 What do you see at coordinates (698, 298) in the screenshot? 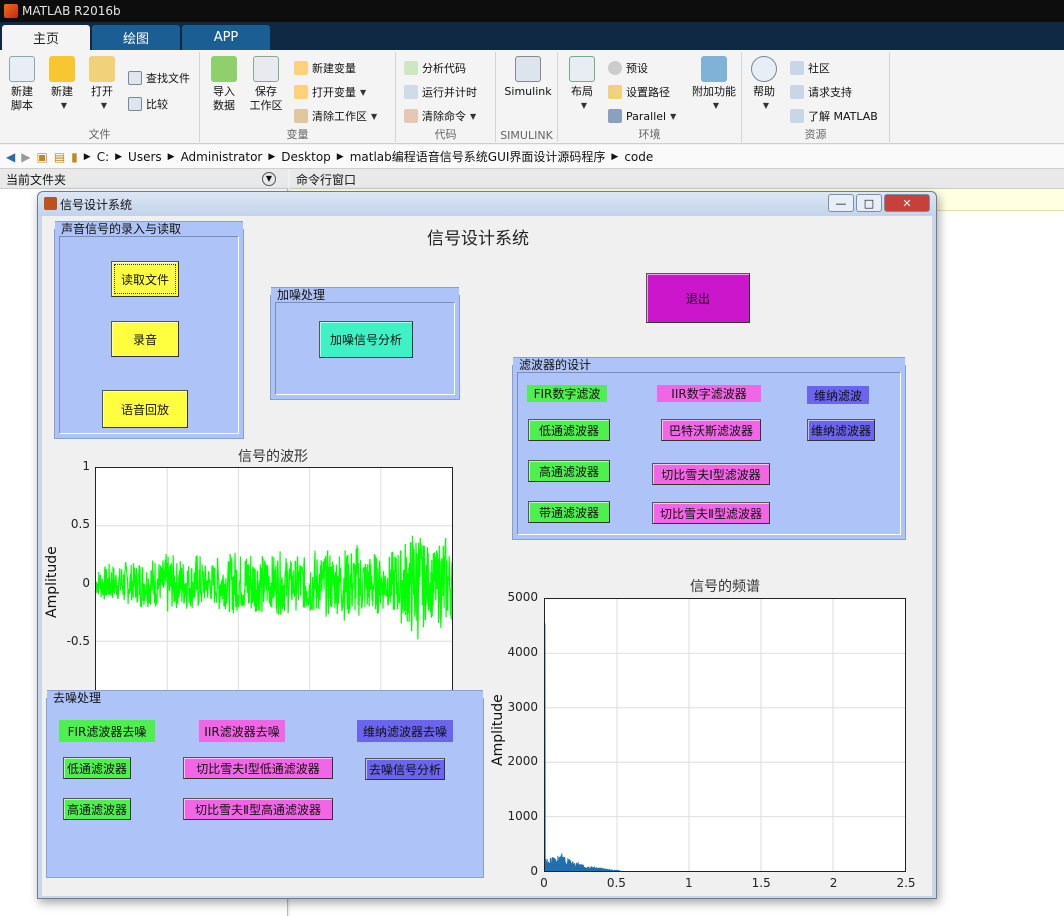
I see `exit-button: 退出` at bounding box center [698, 298].